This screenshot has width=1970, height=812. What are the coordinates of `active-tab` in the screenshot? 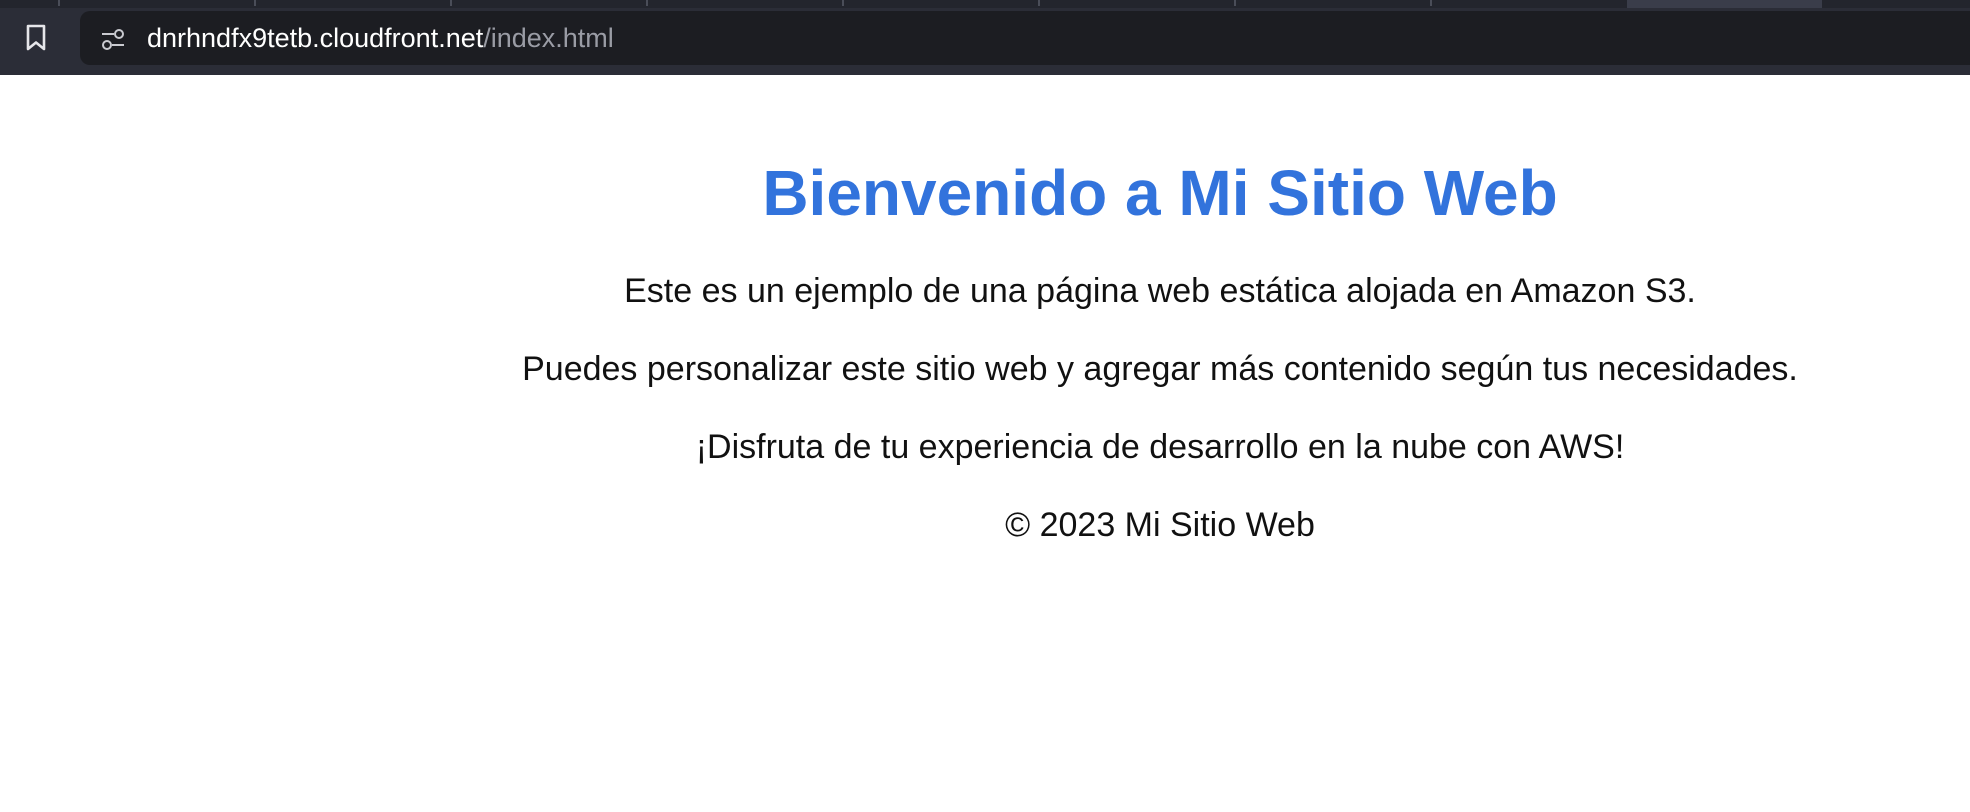 It's located at (1724, 4).